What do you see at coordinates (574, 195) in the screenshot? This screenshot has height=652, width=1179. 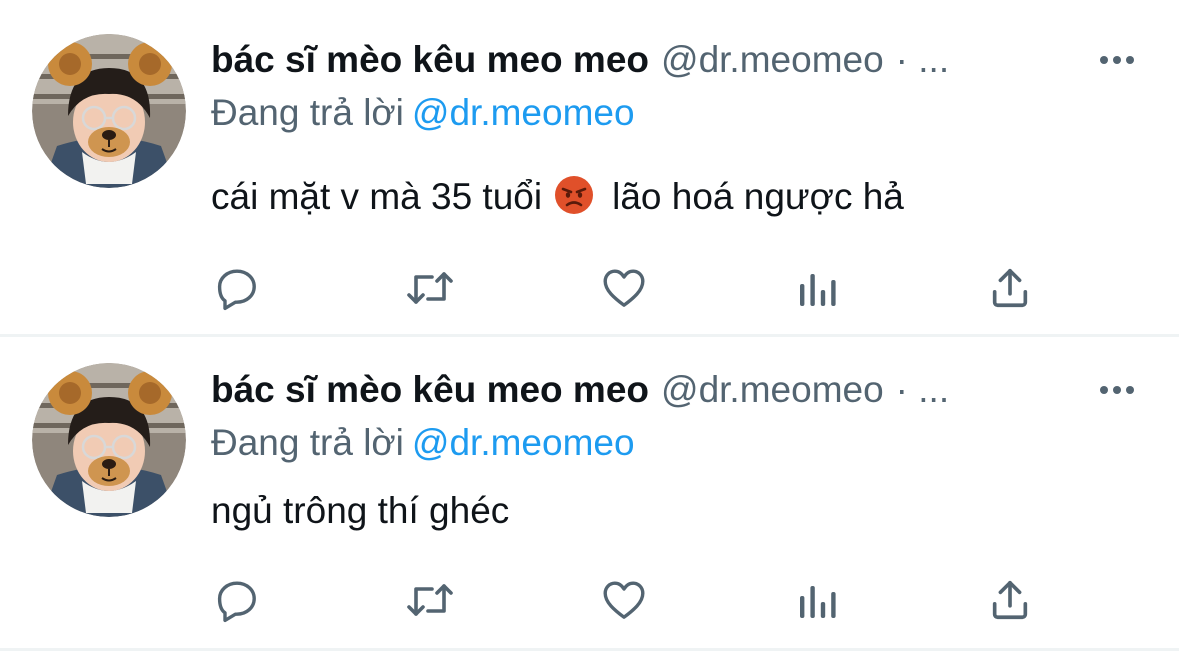 I see `angry-face-emoji` at bounding box center [574, 195].